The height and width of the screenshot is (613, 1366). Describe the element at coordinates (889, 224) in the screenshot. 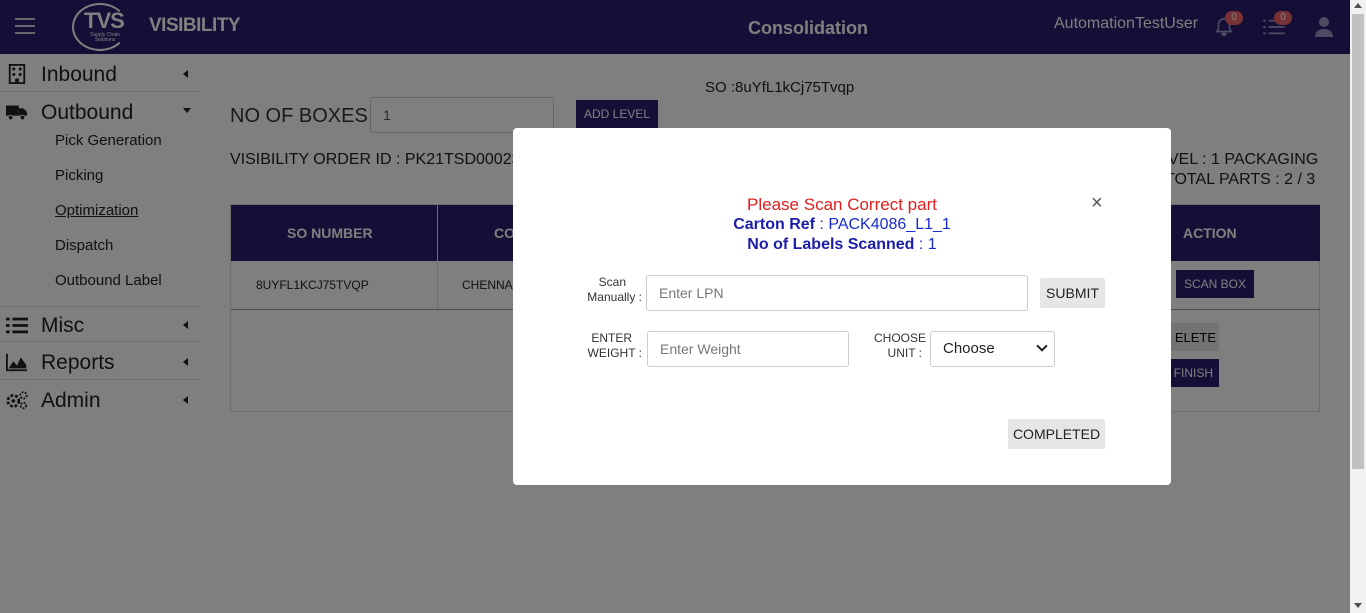

I see `carton-ref-value: PACK4086_L1_1` at that location.